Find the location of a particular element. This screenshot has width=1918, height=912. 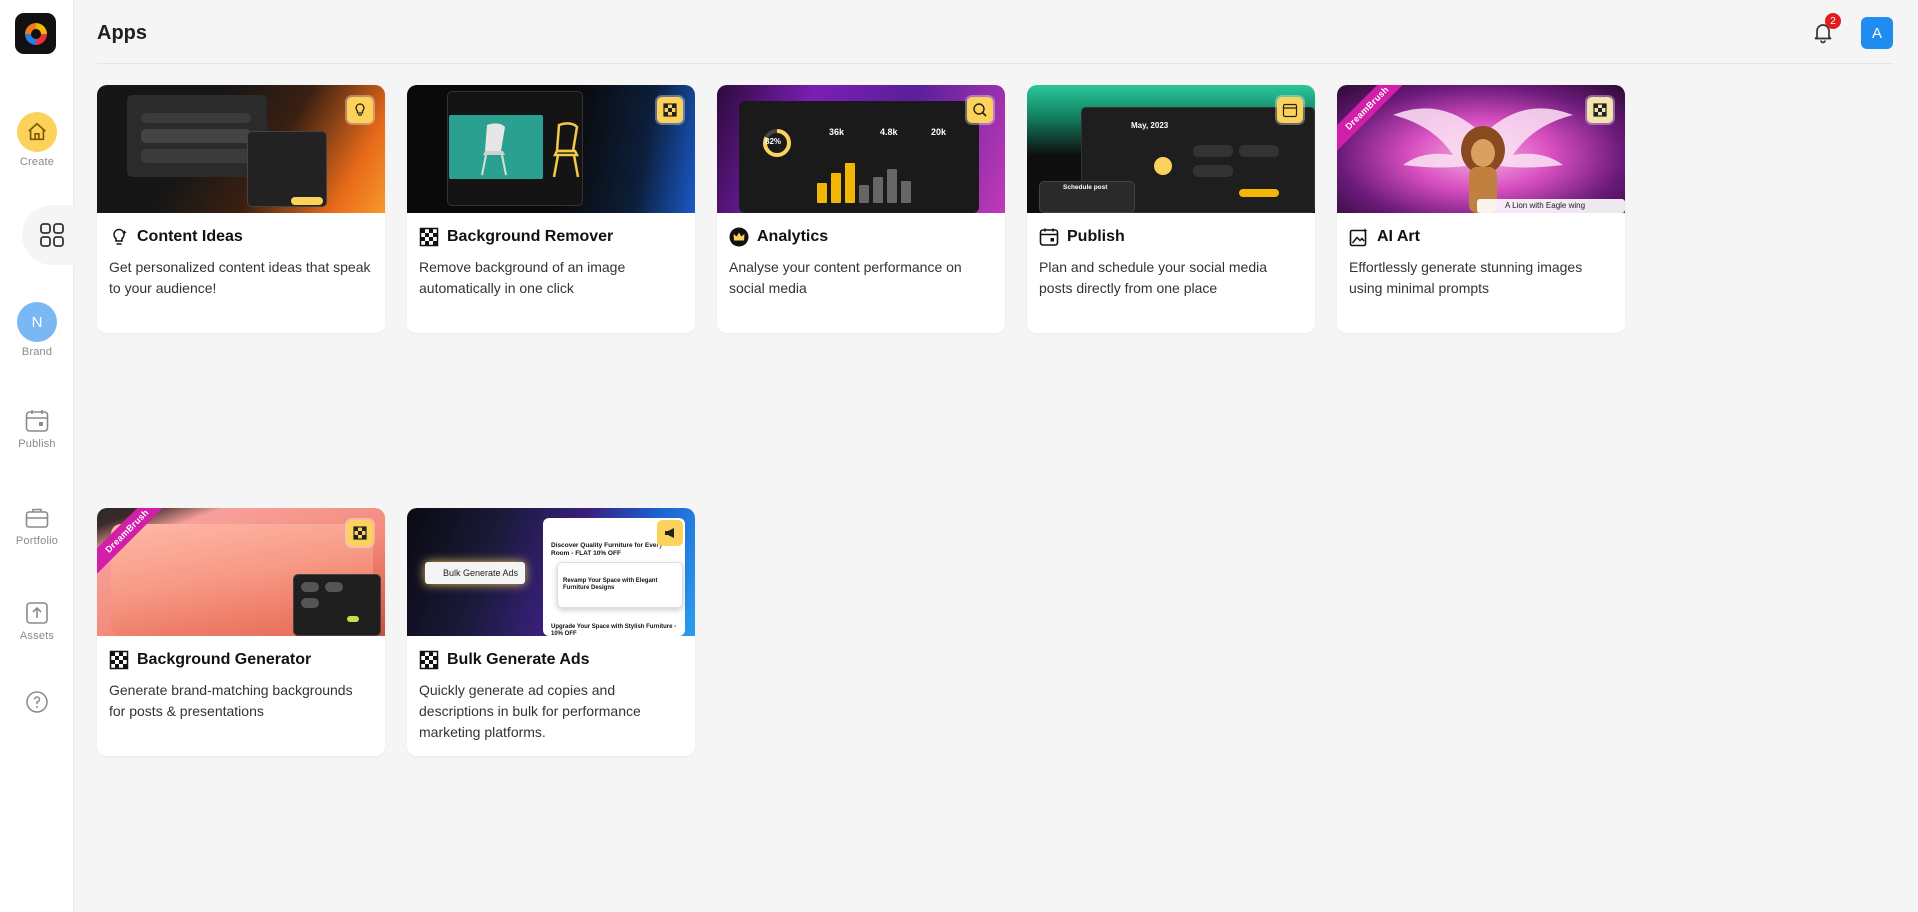

sidebar-item-publish: Publish is located at coordinates (37, 429).